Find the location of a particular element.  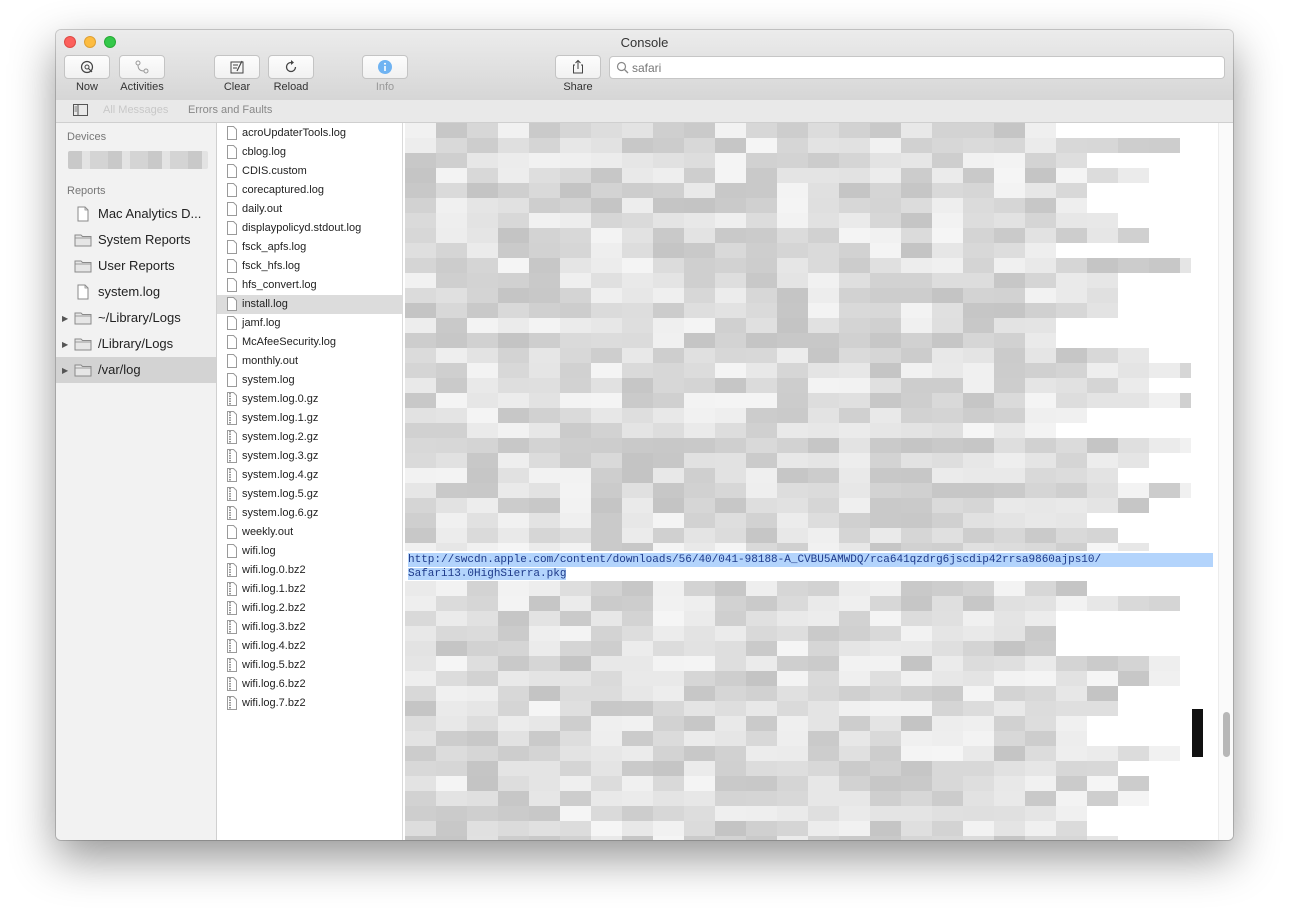

sidebar-item: system.log is located at coordinates (136, 292).